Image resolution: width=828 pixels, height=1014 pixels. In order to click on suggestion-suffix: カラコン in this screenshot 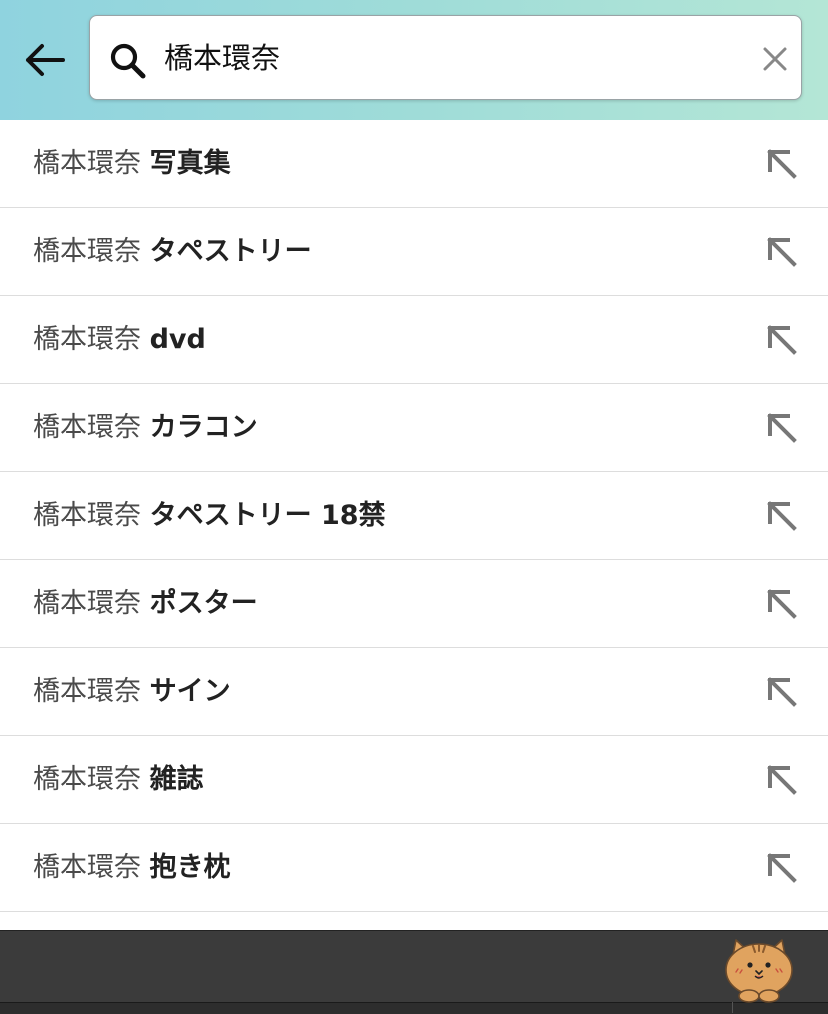, I will do `click(203, 427)`.